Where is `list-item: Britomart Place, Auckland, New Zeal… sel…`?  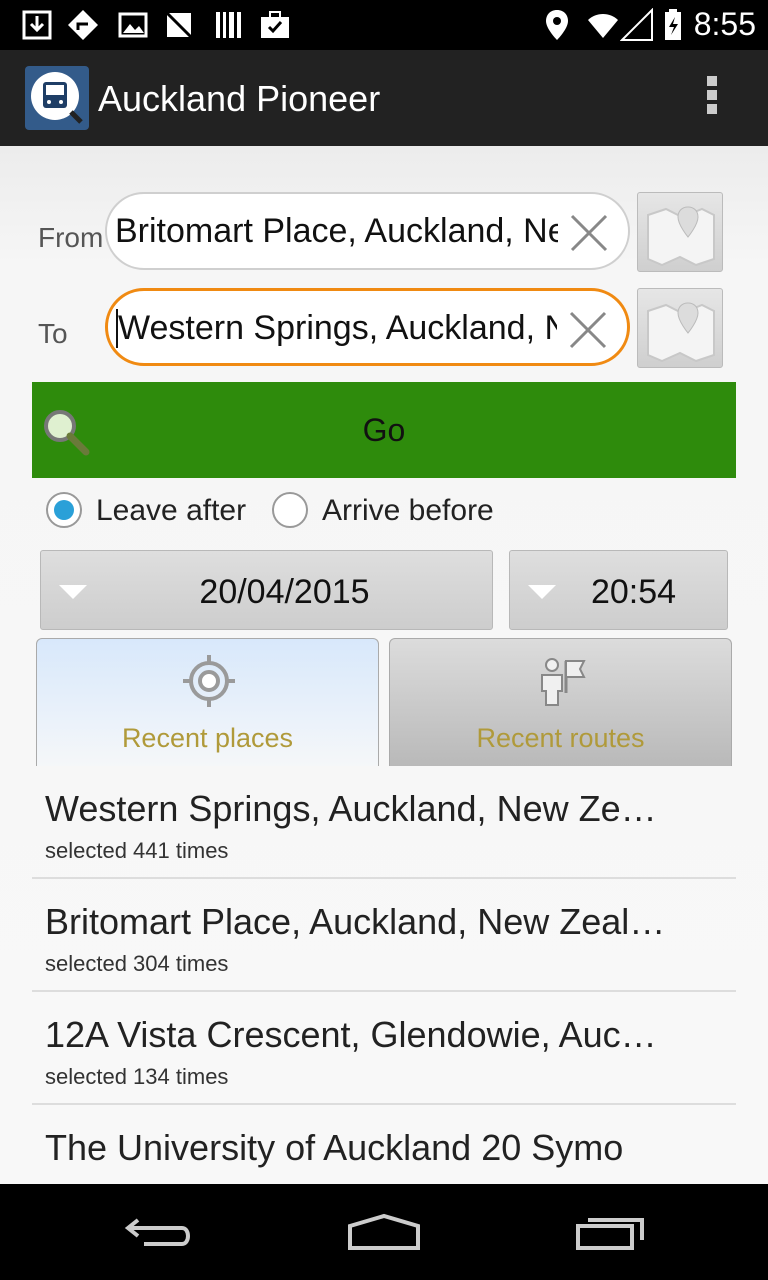
list-item: Britomart Place, Auckland, New Zeal… sel… is located at coordinates (384, 935).